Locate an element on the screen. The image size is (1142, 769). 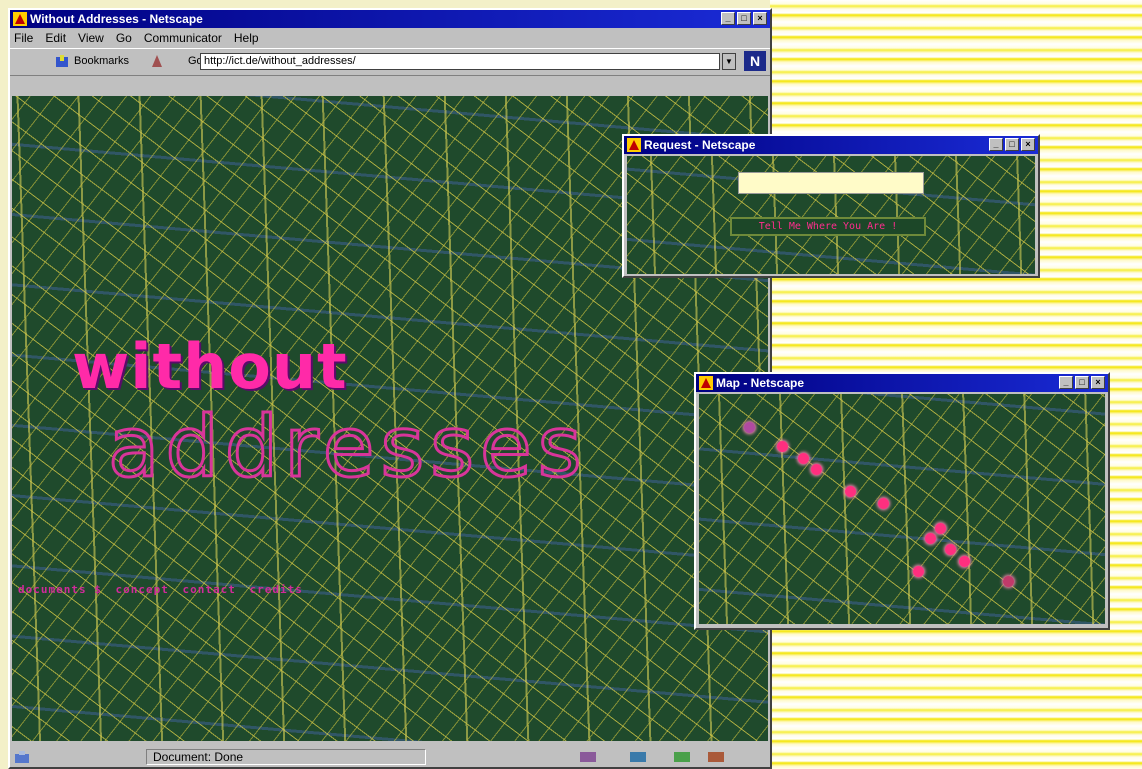
nav-link-documents: documents $ is located at coordinates (60, 589).